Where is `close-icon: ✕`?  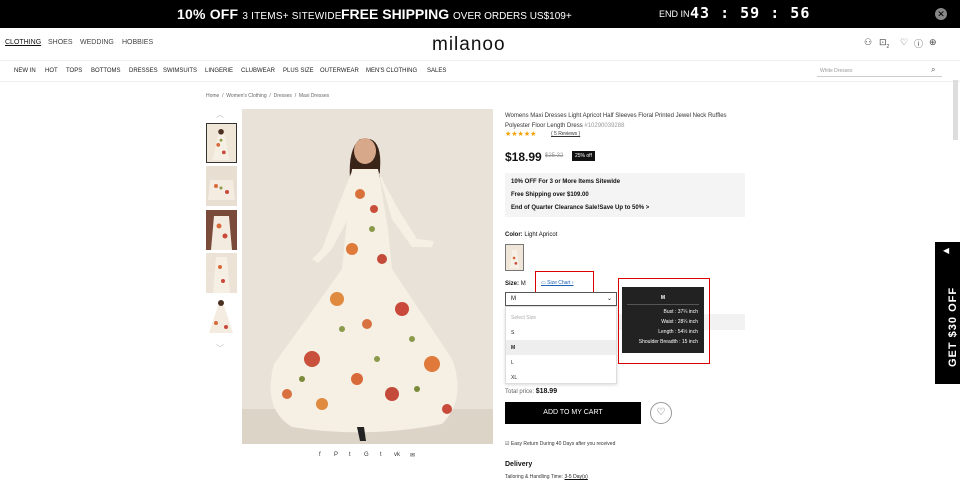
close-icon: ✕ is located at coordinates (941, 14).